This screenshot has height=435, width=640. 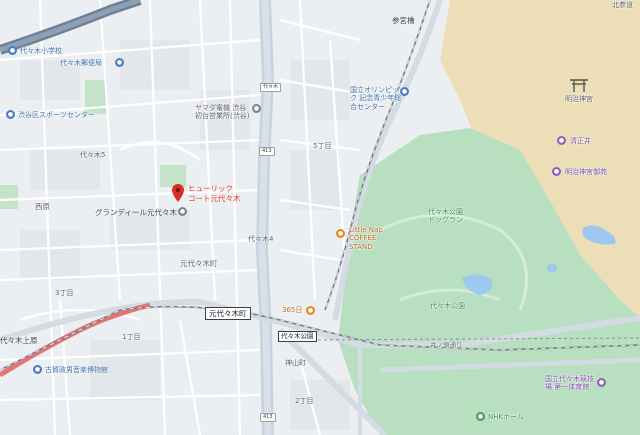 I want to click on area-label-dog-run: 代々木公園 ドッグラン, so click(x=445, y=216).